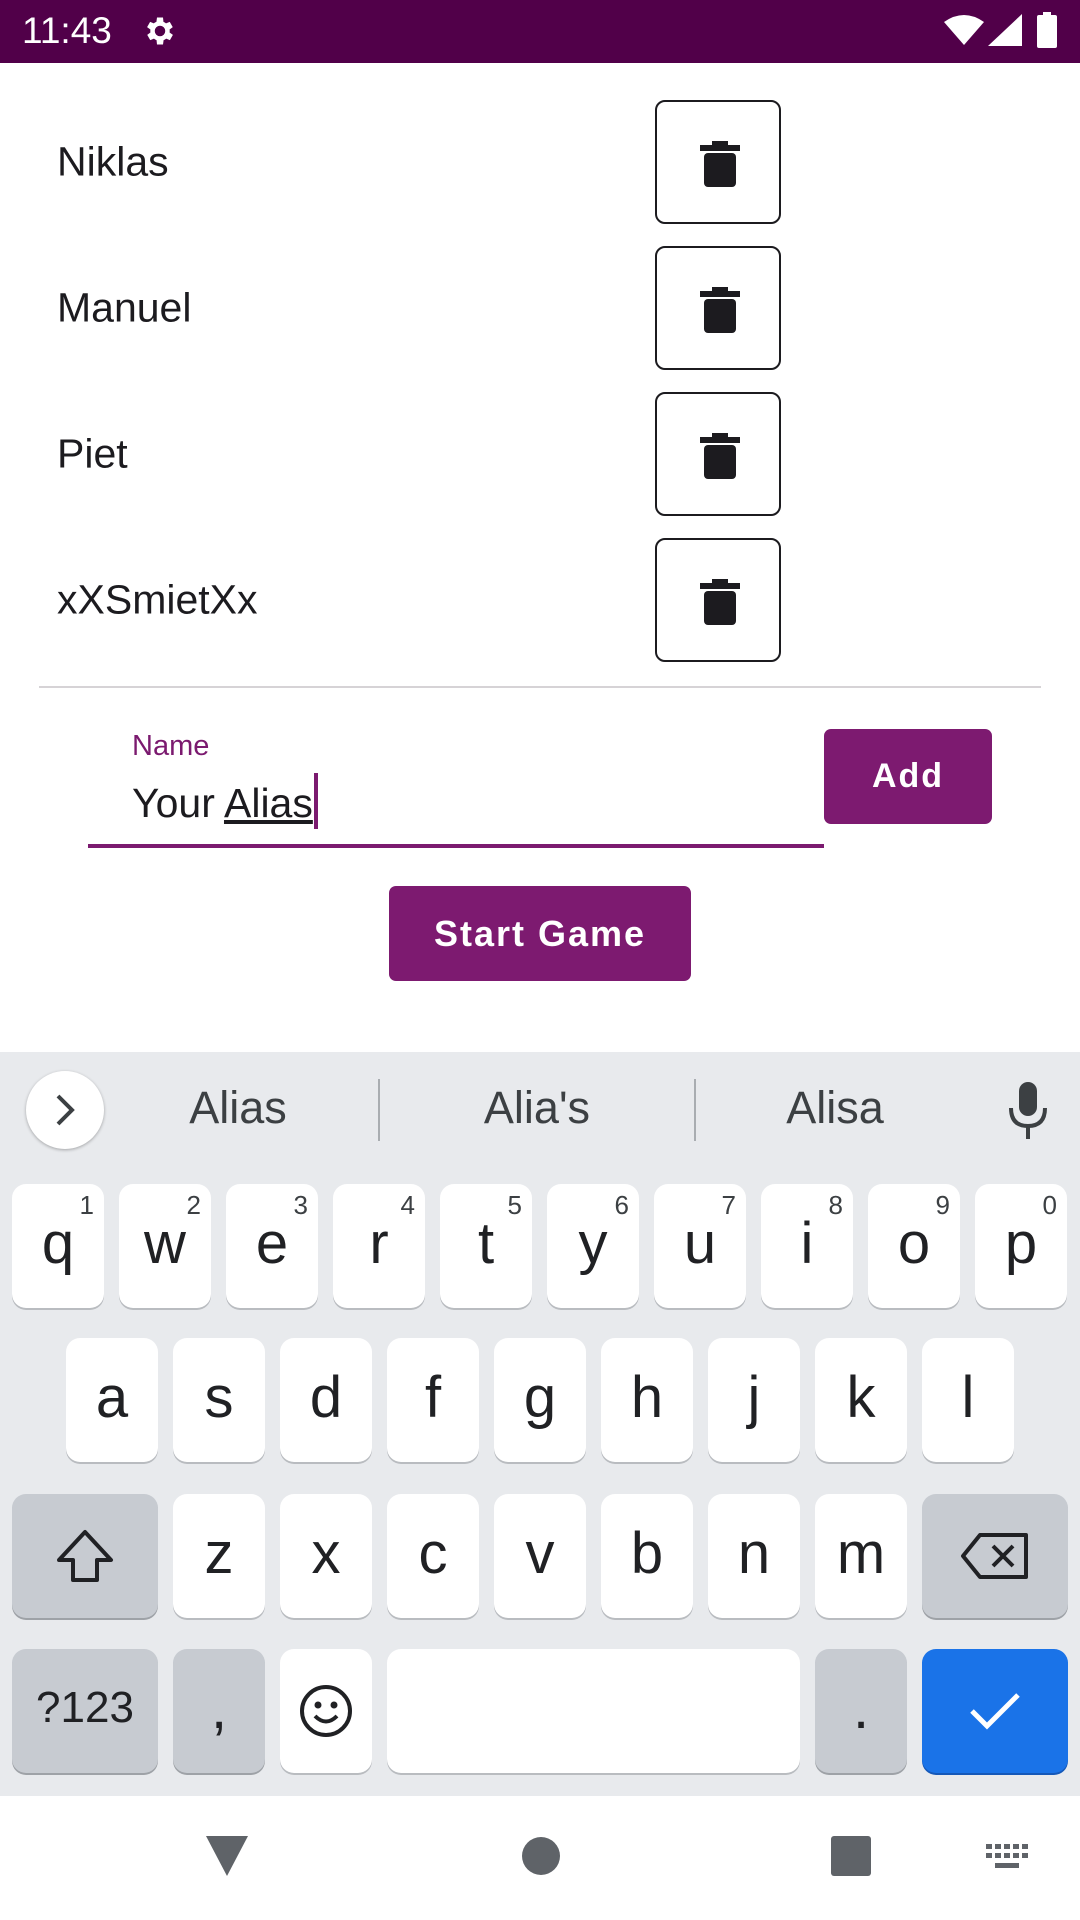  Describe the element at coordinates (178, 803) in the screenshot. I see `name-value-plain: Your` at that location.